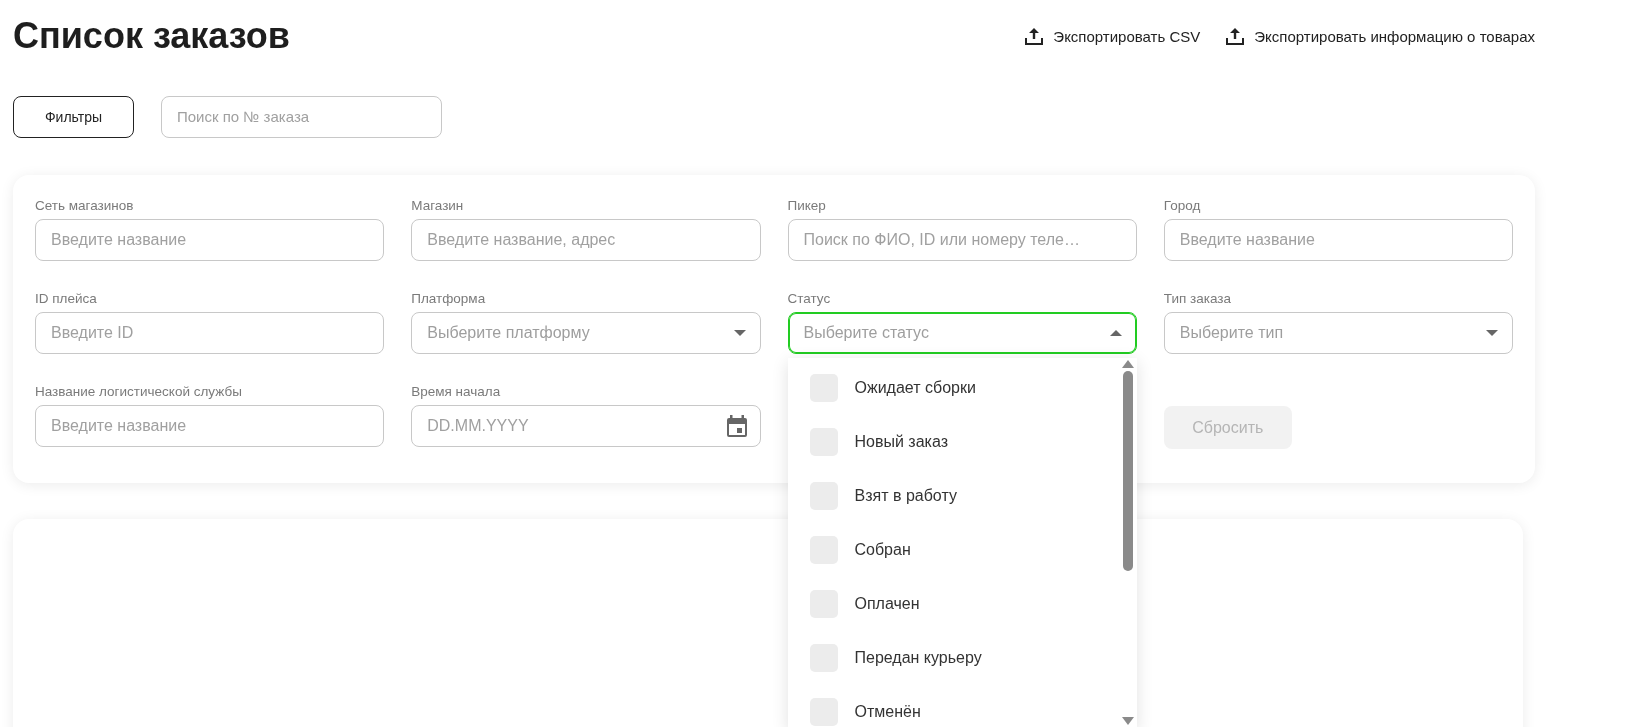  I want to click on page-title: Список заказов, so click(151, 36).